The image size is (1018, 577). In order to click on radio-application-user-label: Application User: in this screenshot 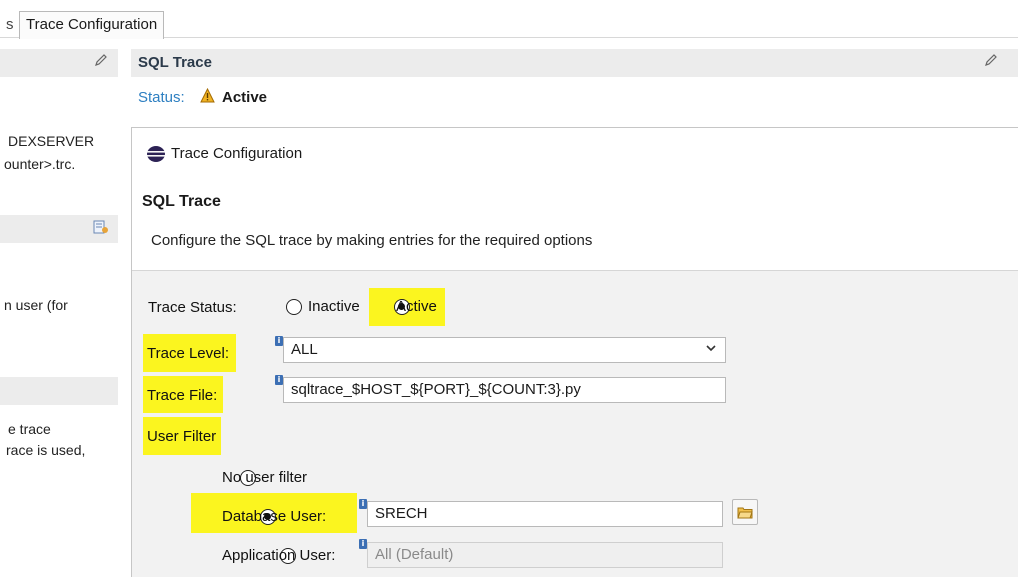, I will do `click(278, 555)`.